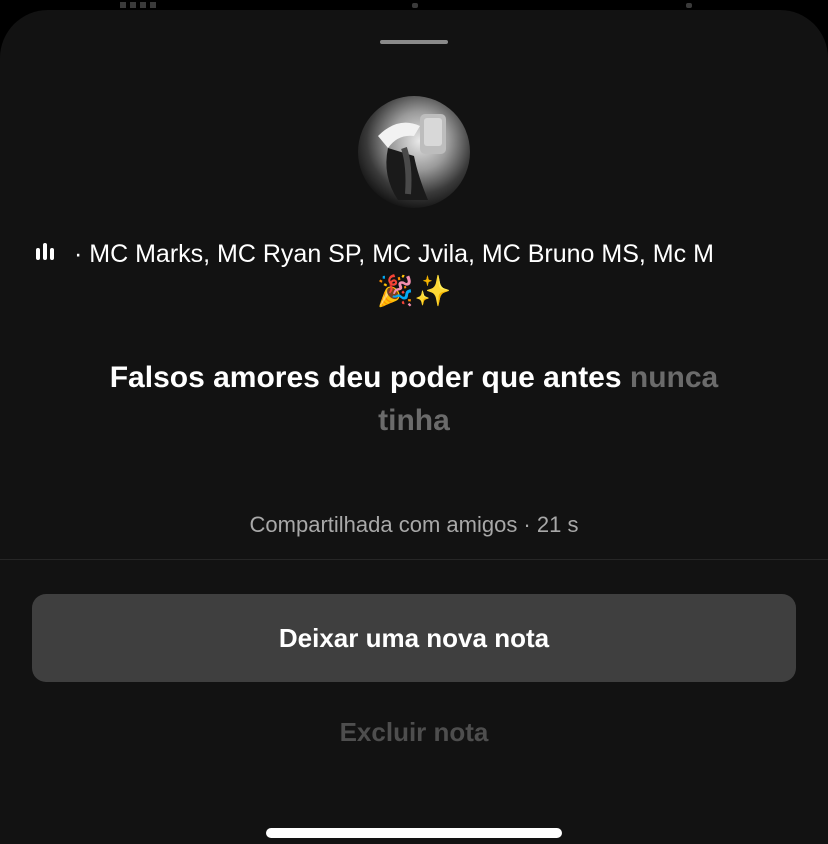 The width and height of the screenshot is (828, 844). I want to click on audio-wave-icon, so click(47, 251).